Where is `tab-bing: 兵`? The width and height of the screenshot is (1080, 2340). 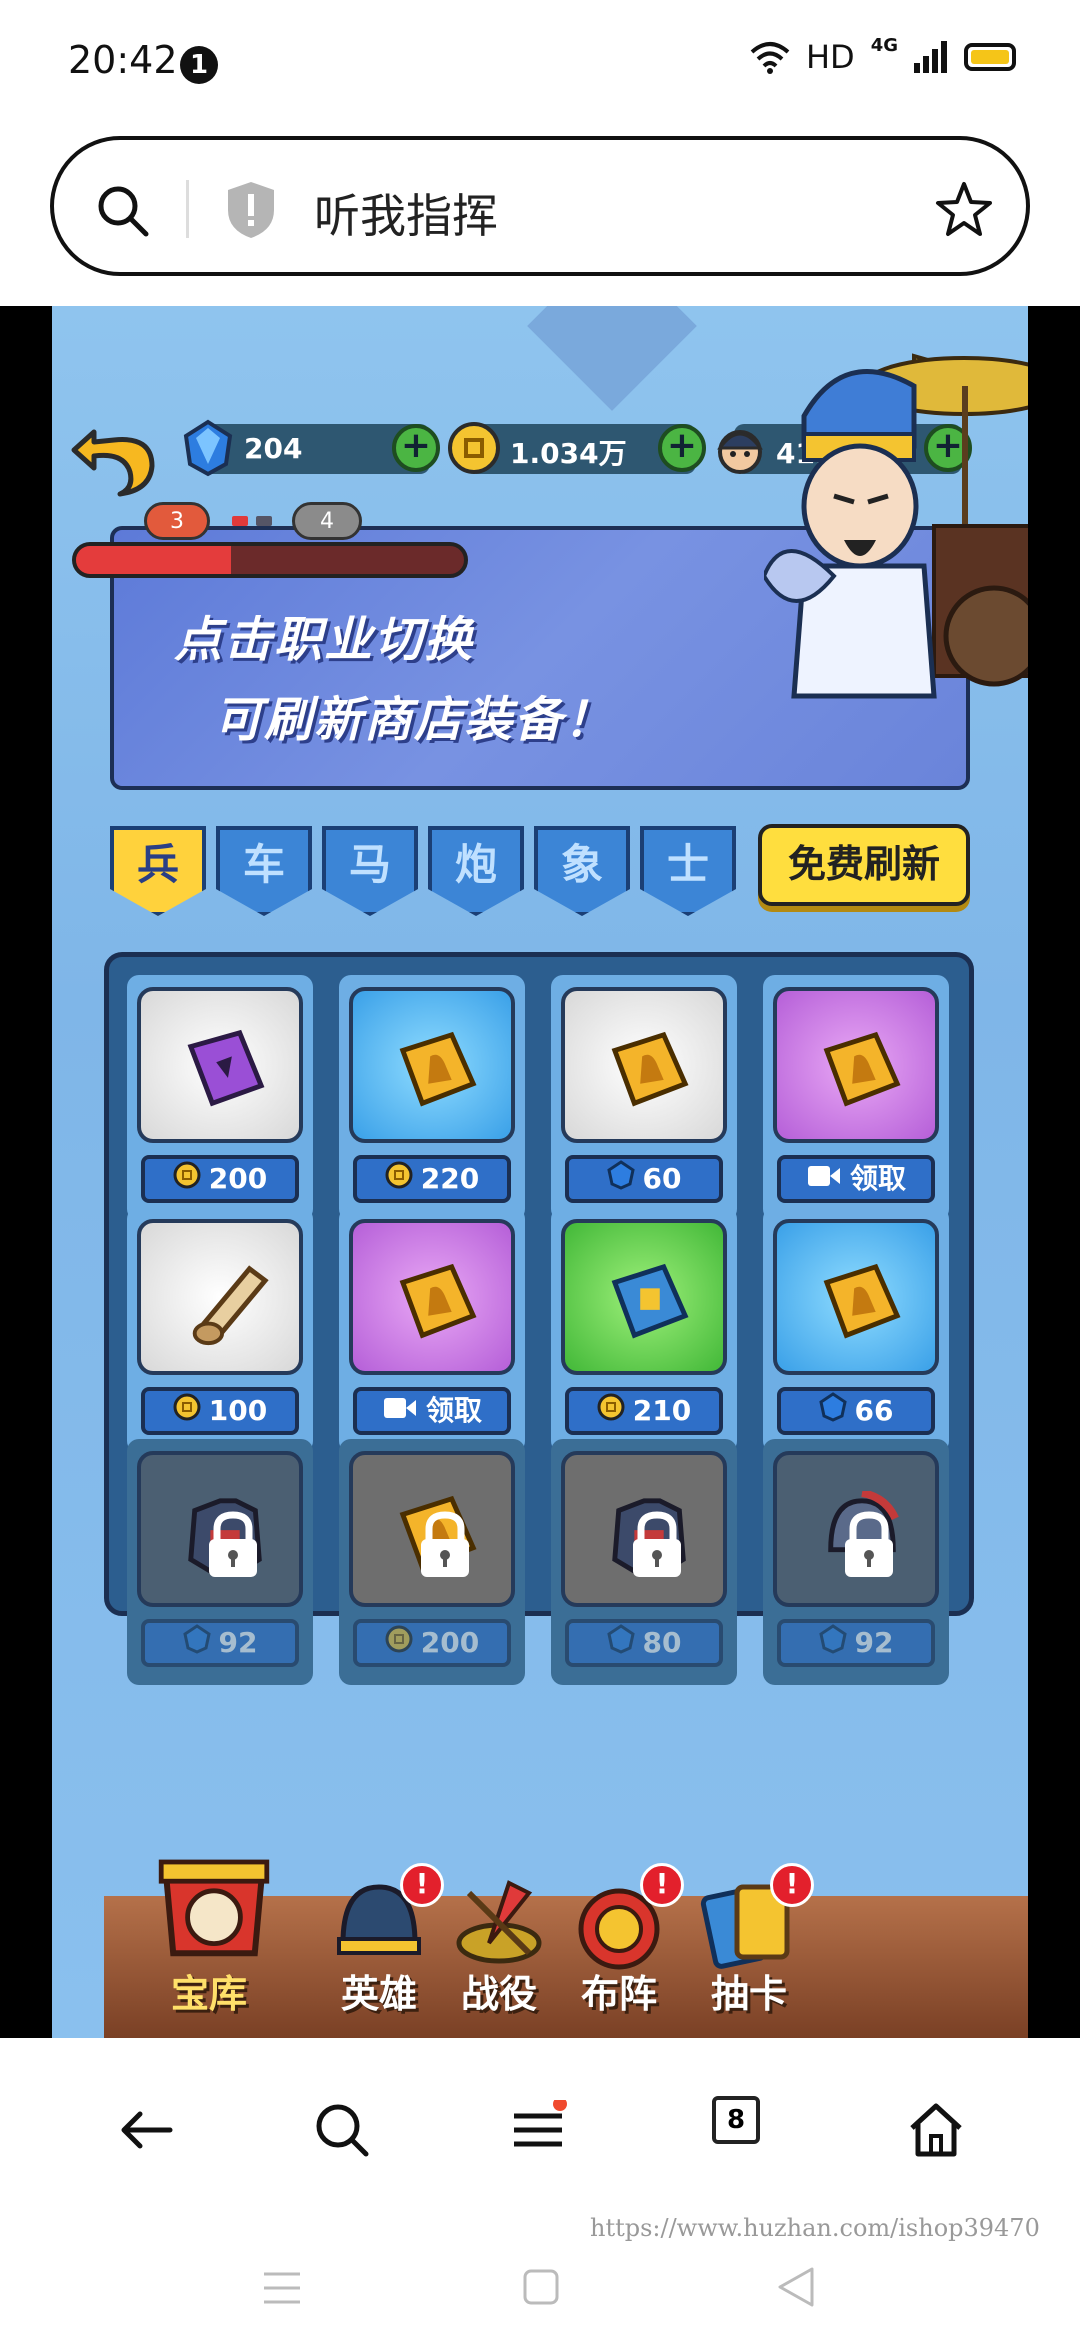 tab-bing: 兵 is located at coordinates (158, 871).